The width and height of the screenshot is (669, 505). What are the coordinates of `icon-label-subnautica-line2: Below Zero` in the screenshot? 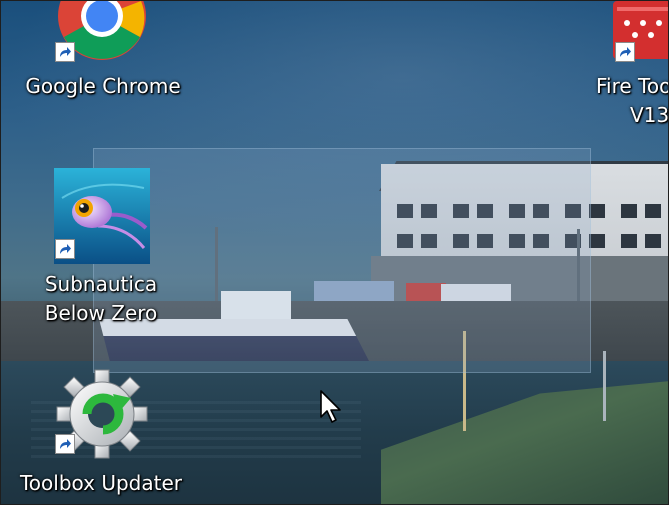 It's located at (101, 313).